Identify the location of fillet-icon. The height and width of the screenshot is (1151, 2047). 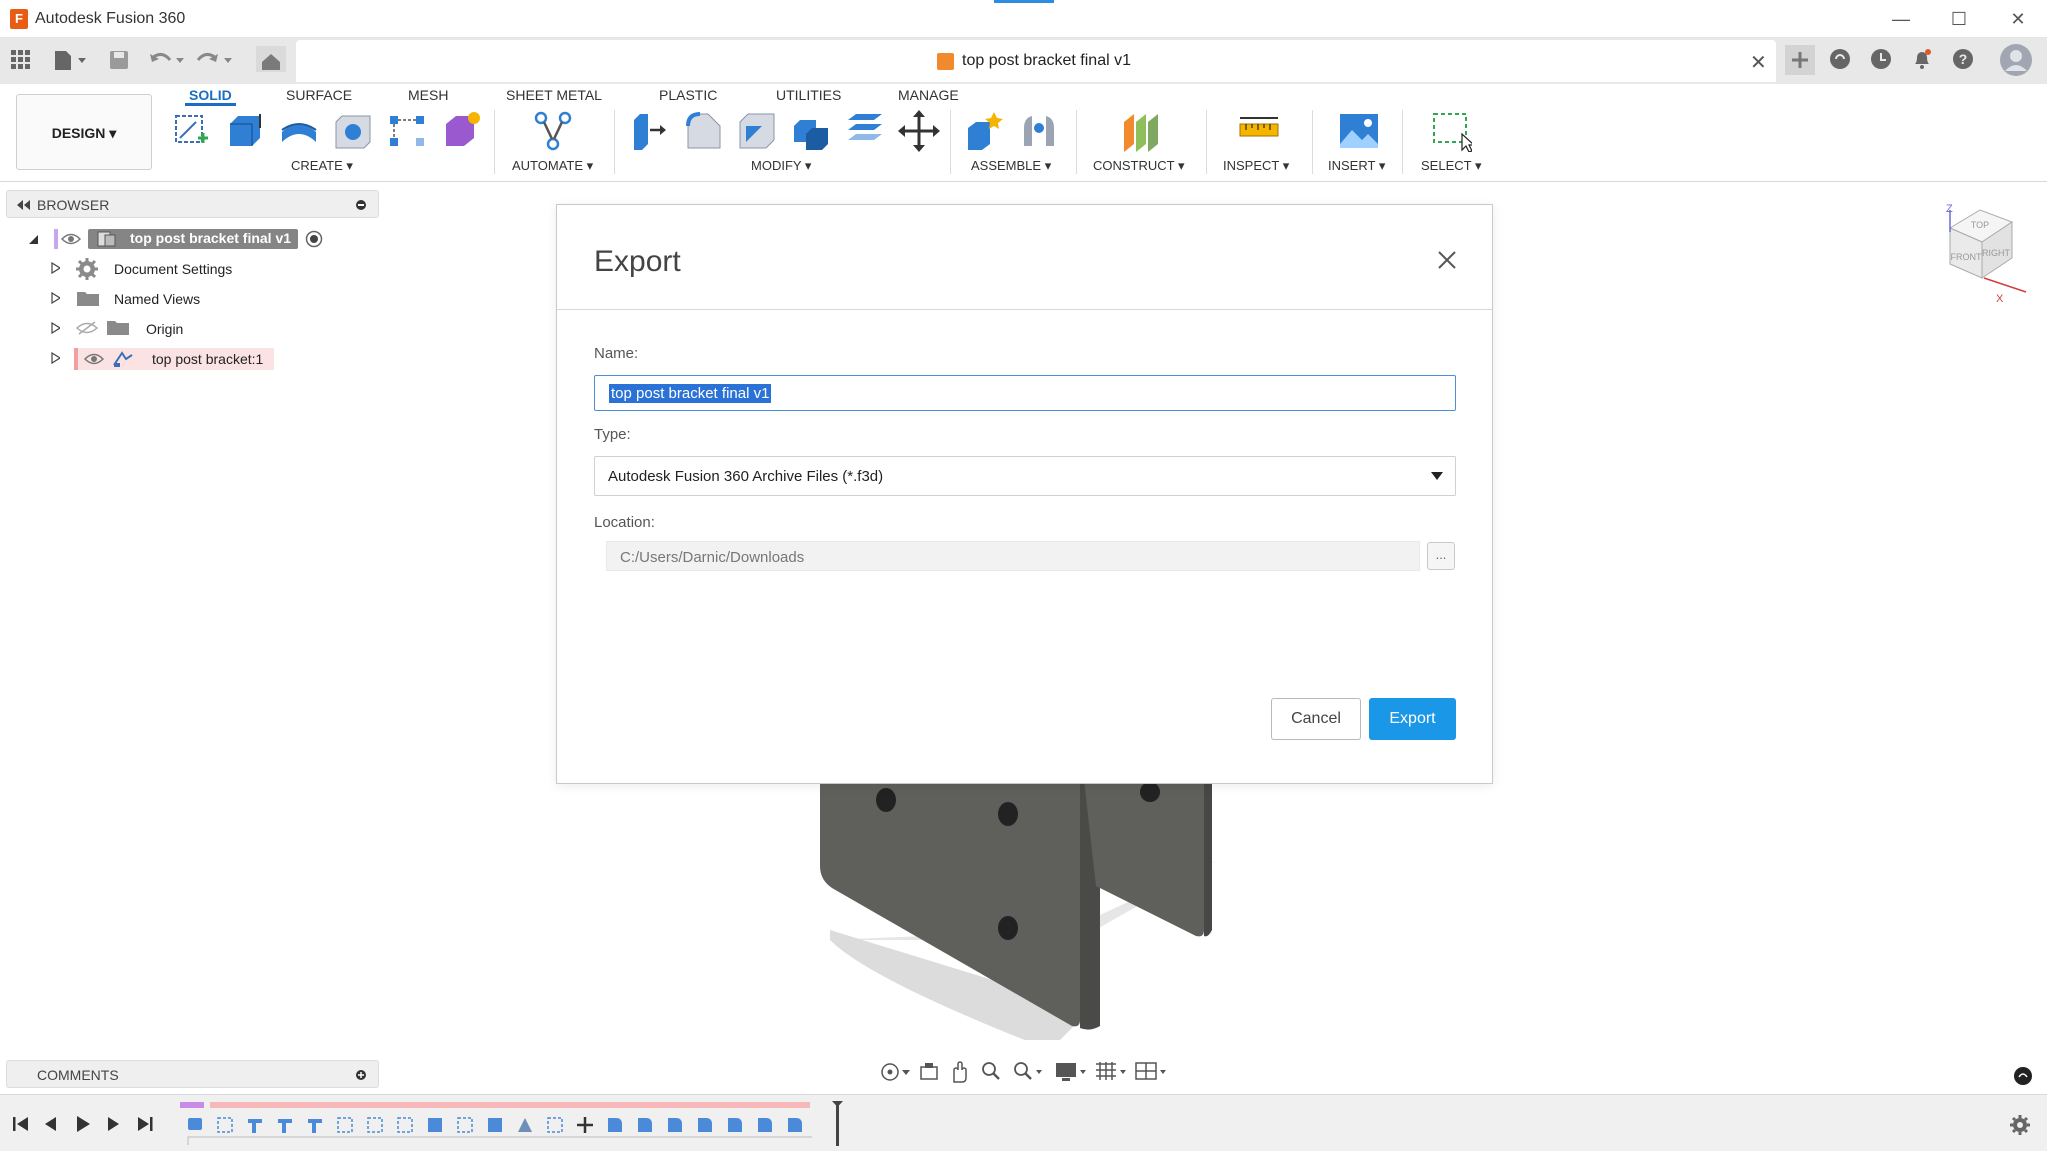
(703, 131).